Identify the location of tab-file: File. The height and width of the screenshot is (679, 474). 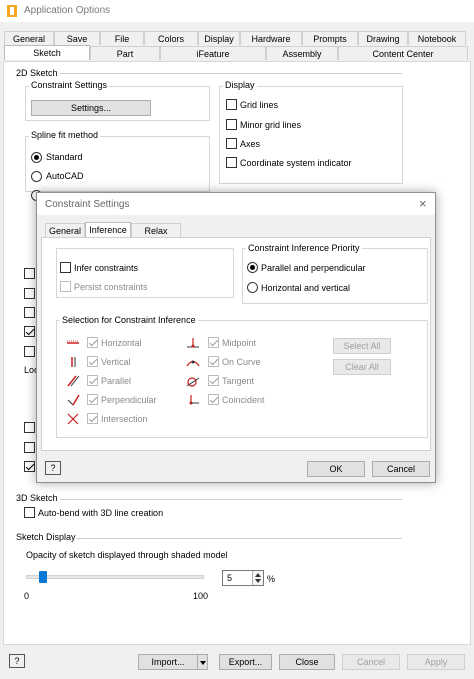
(122, 38).